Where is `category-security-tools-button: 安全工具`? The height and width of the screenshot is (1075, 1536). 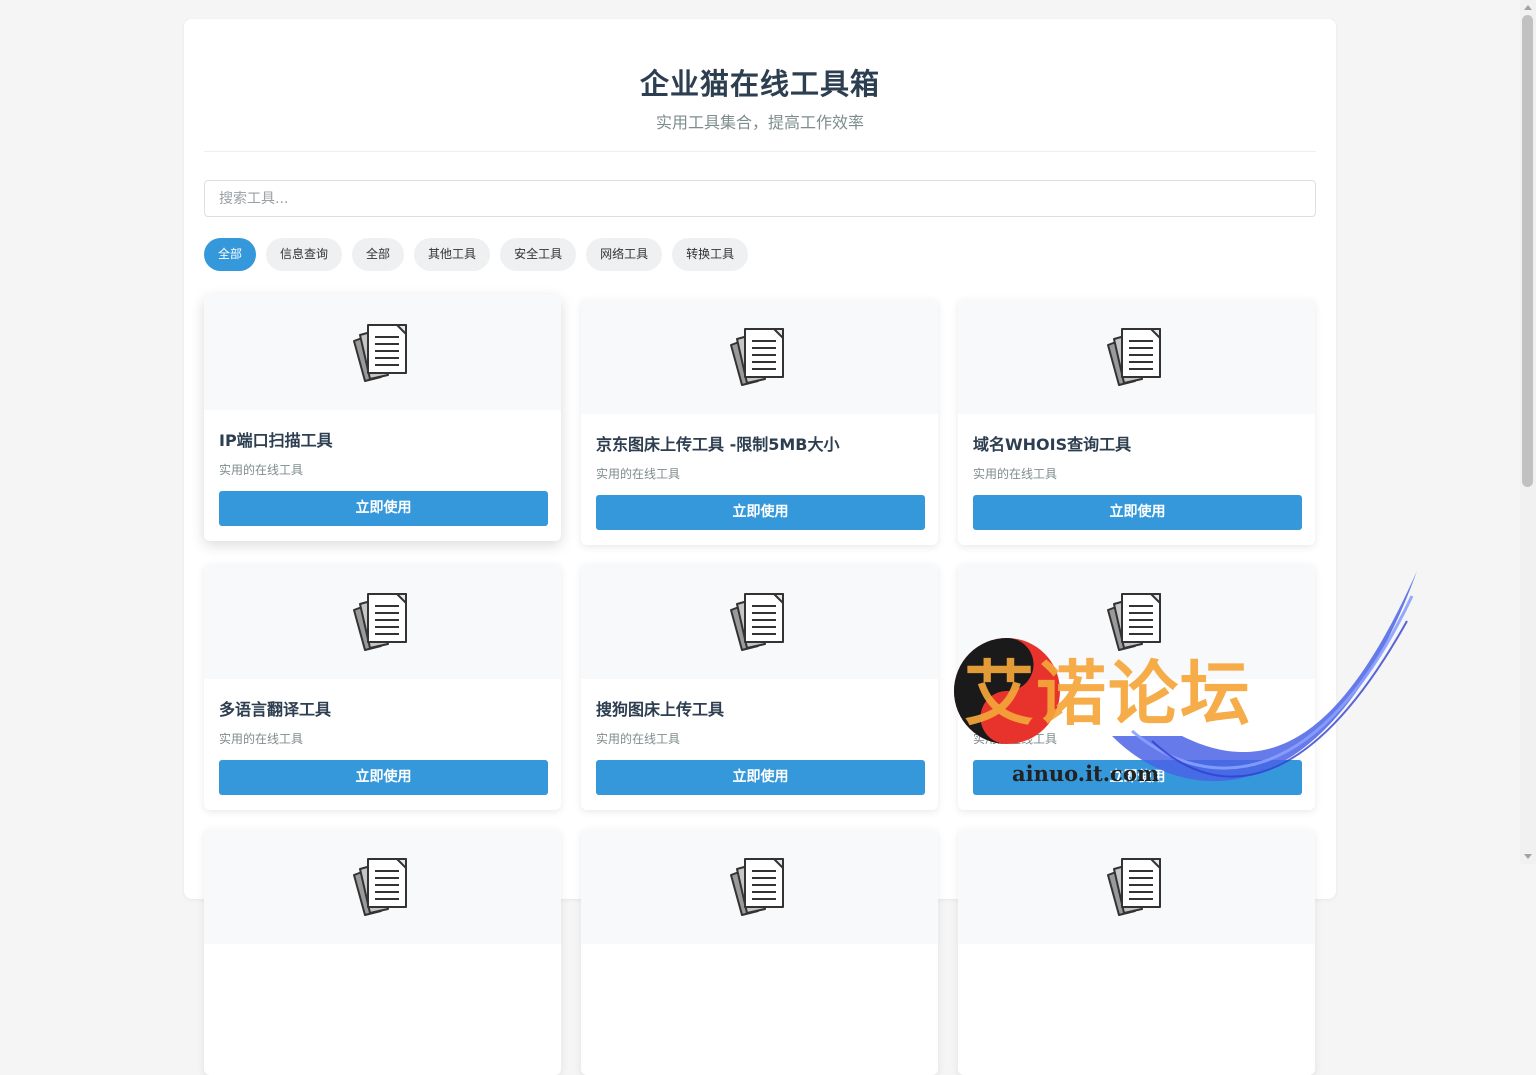 category-security-tools-button: 安全工具 is located at coordinates (538, 254).